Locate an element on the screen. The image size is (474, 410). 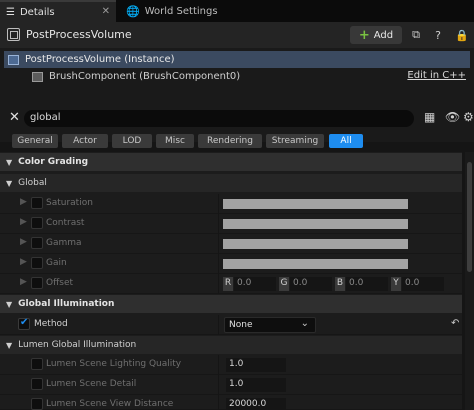
offset-y-input: 0.0 is located at coordinates (423, 284).